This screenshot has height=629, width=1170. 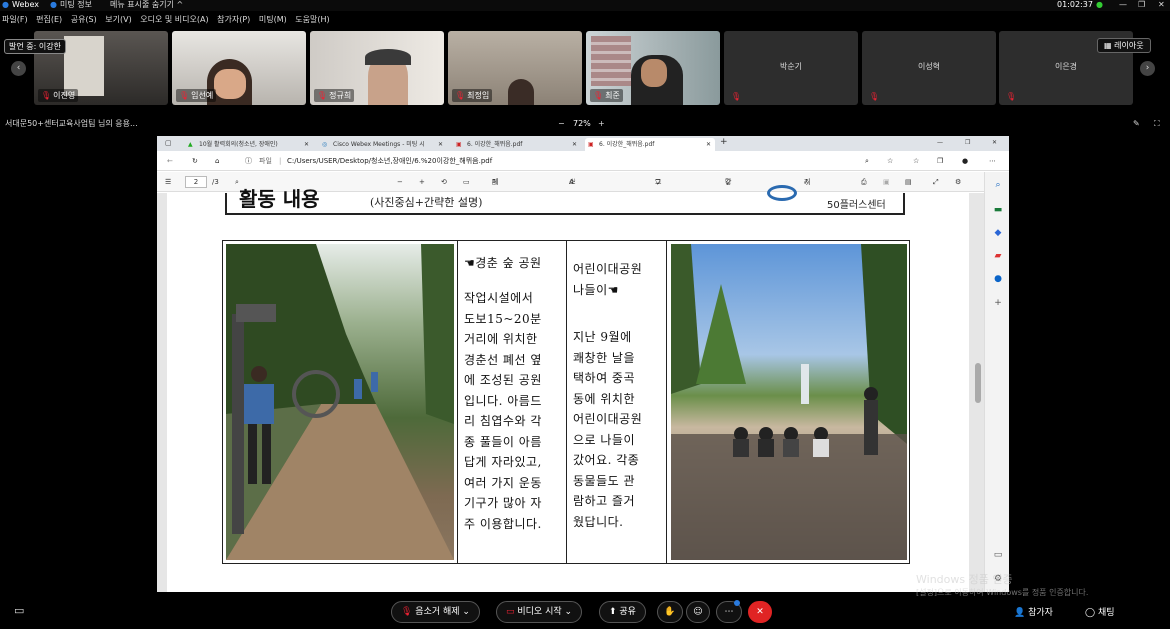 What do you see at coordinates (929, 68) in the screenshot?
I see `participant-tile: 이성혁 🎙` at bounding box center [929, 68].